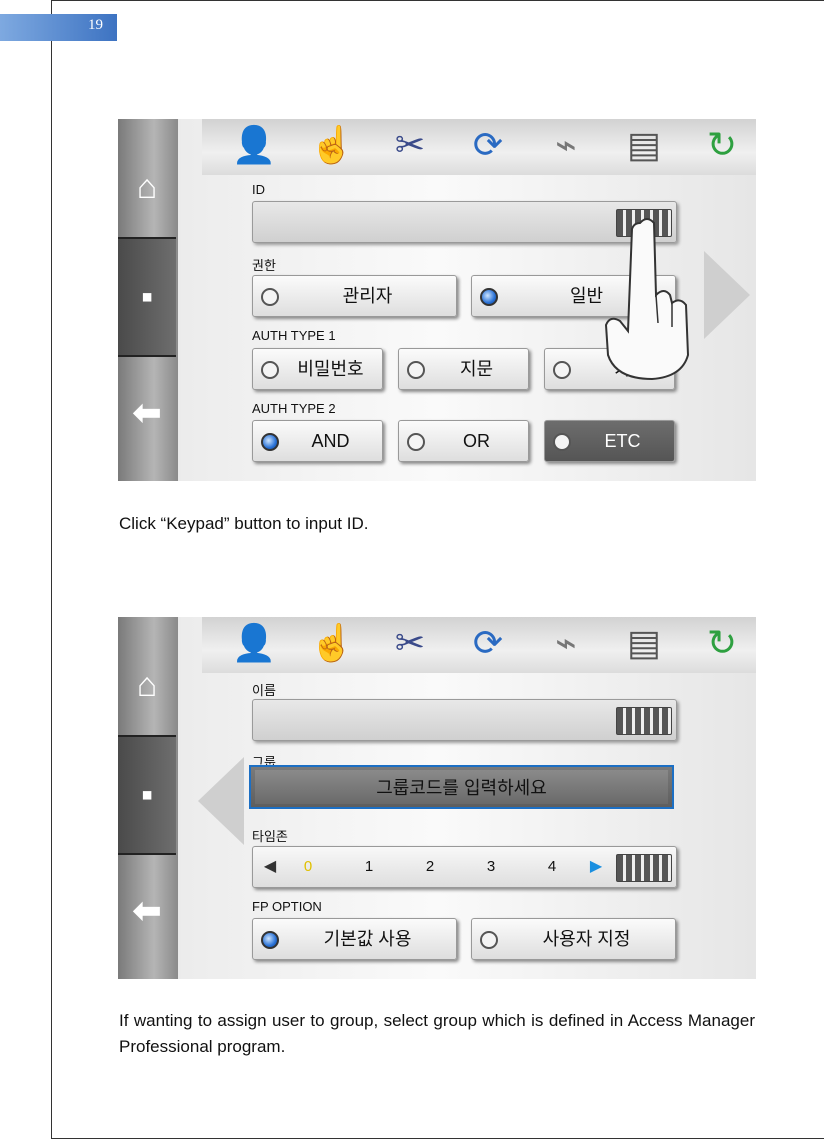  Describe the element at coordinates (586, 939) in the screenshot. I see `button-label: 사용자 지정` at that location.